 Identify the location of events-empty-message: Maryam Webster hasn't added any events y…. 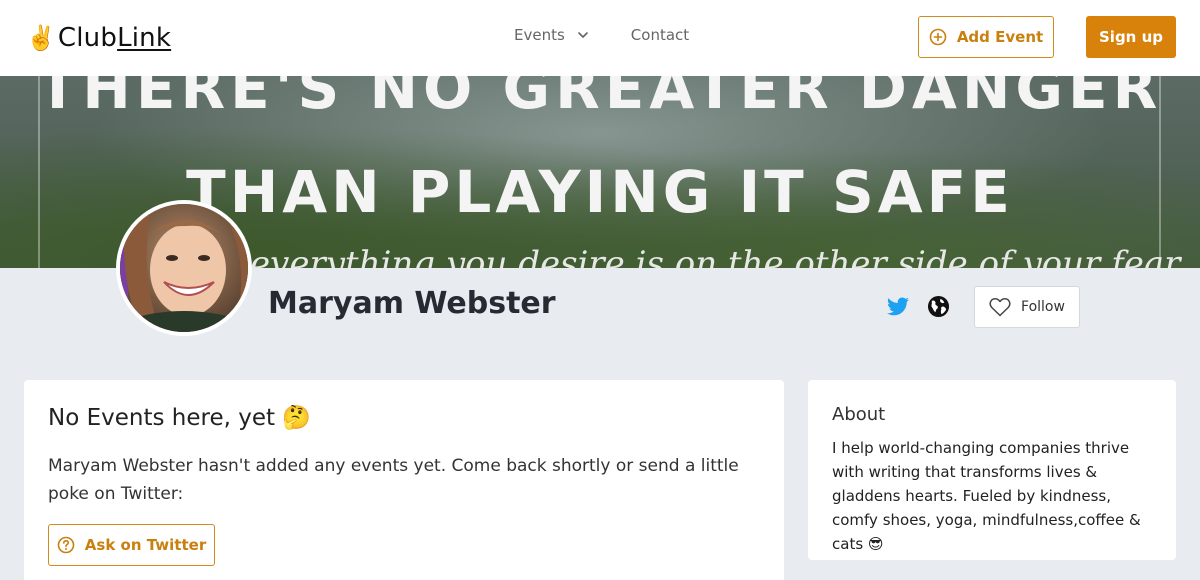
(393, 480).